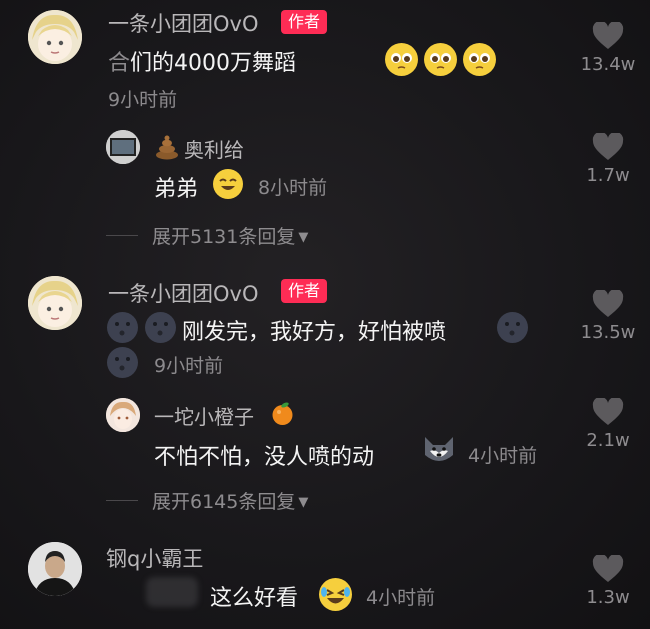 The width and height of the screenshot is (650, 629). Describe the element at coordinates (119, 63) in the screenshot. I see `obscured-text: 合` at that location.